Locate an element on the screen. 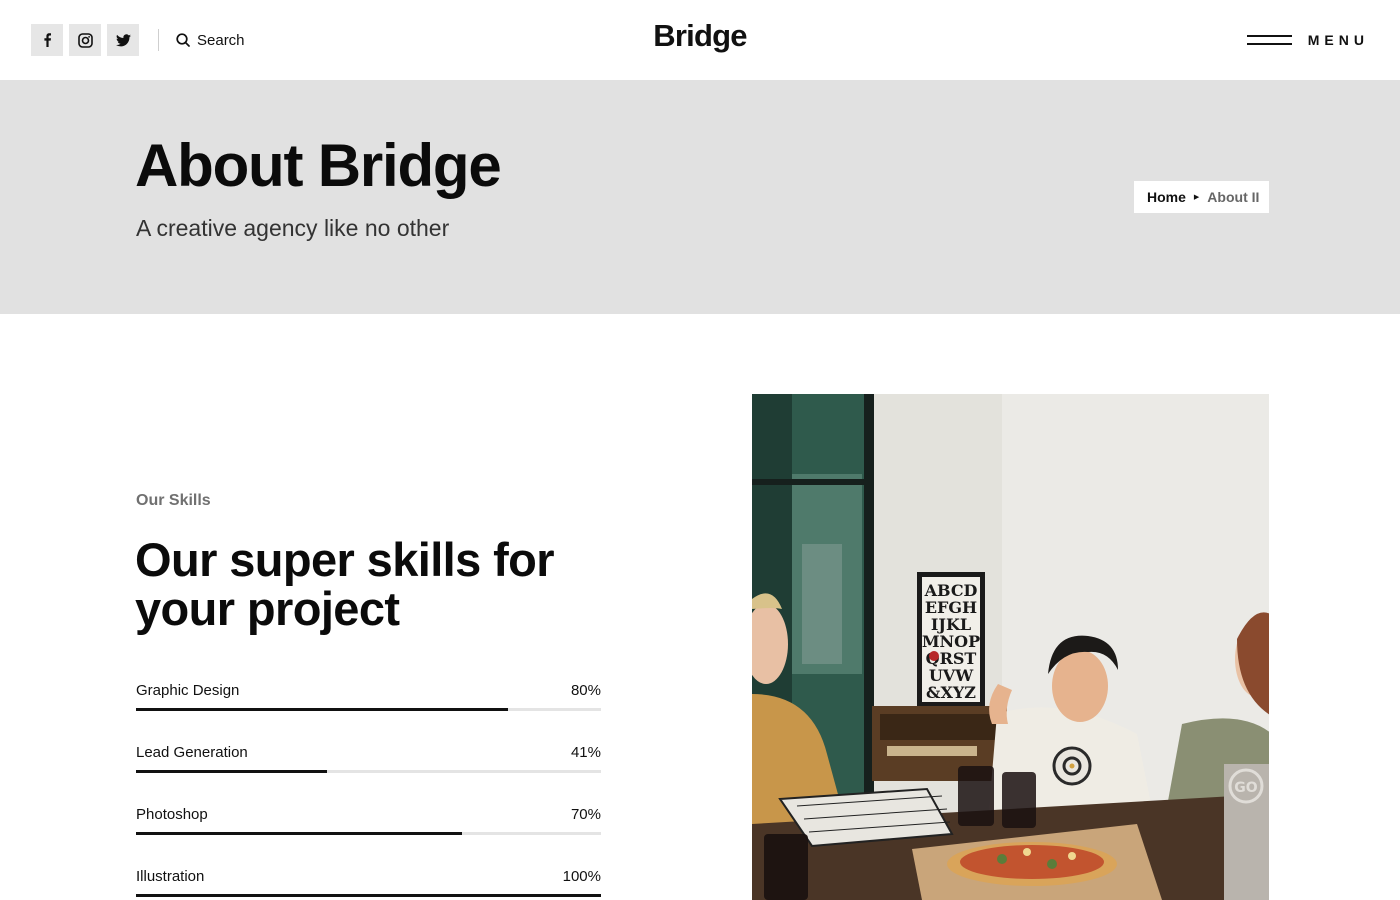 The width and height of the screenshot is (1400, 900). skill-percent: 70% is located at coordinates (585, 814).